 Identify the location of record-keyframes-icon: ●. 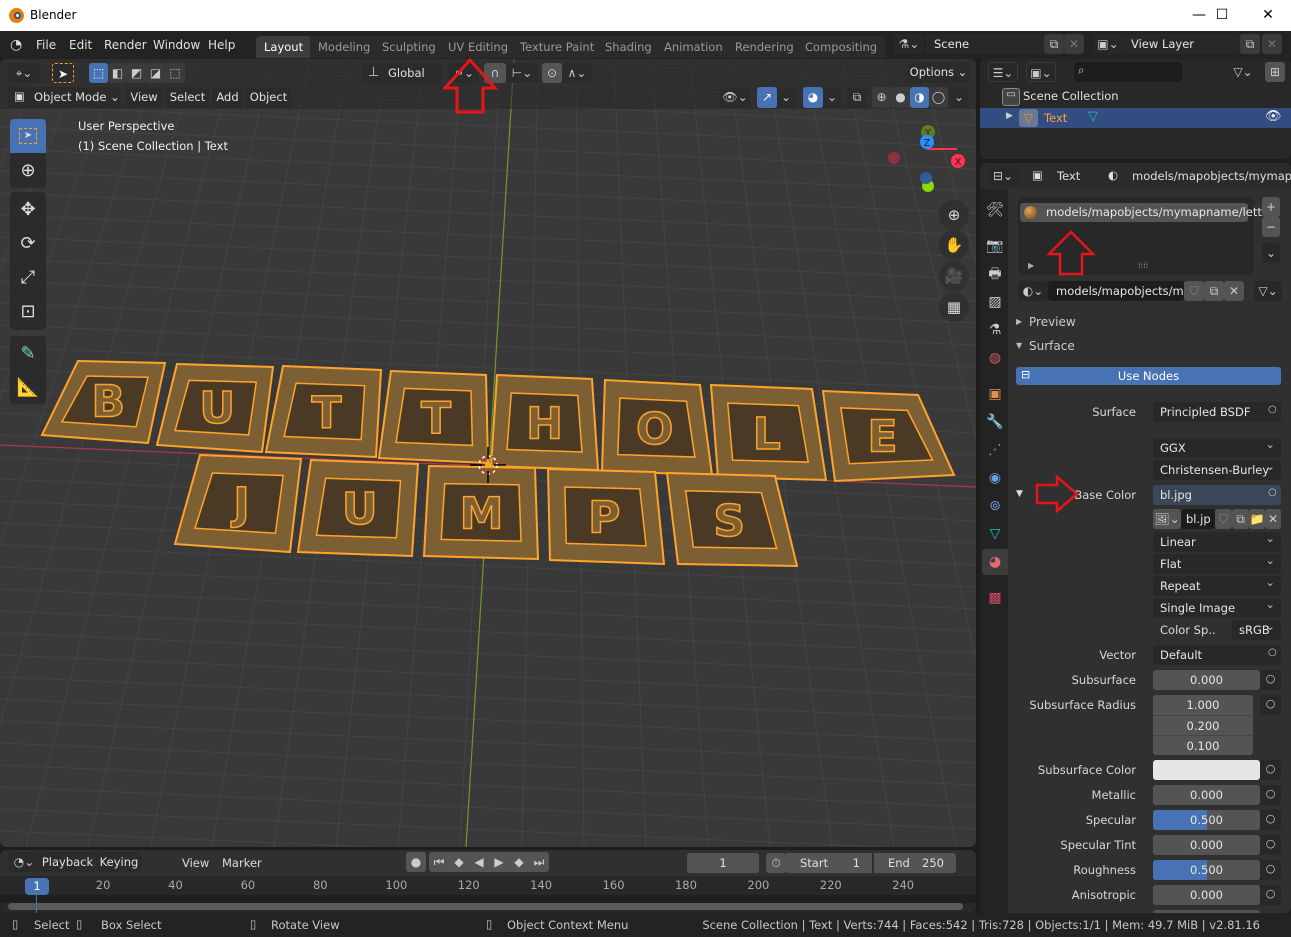
(416, 862).